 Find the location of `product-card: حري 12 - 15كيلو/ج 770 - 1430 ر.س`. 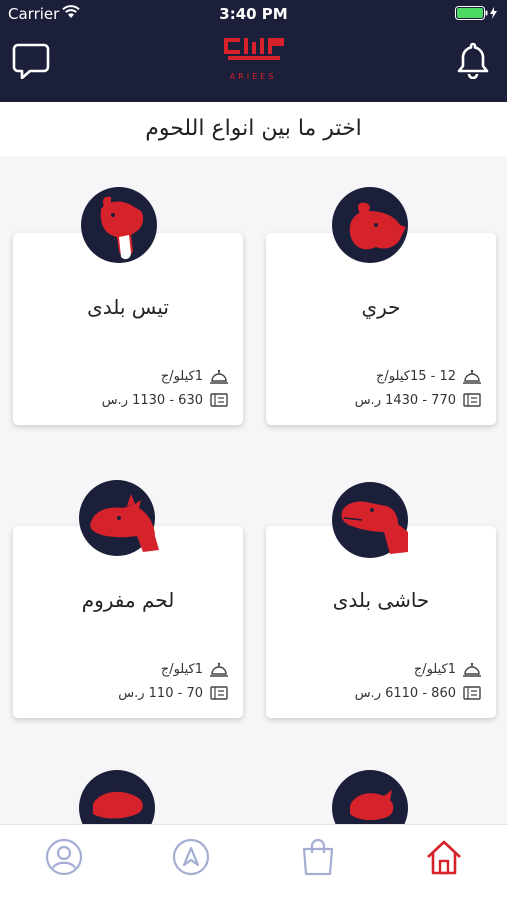

product-card: حري 12 - 15كيلو/ج 770 - 1430 ر.س is located at coordinates (381, 306).